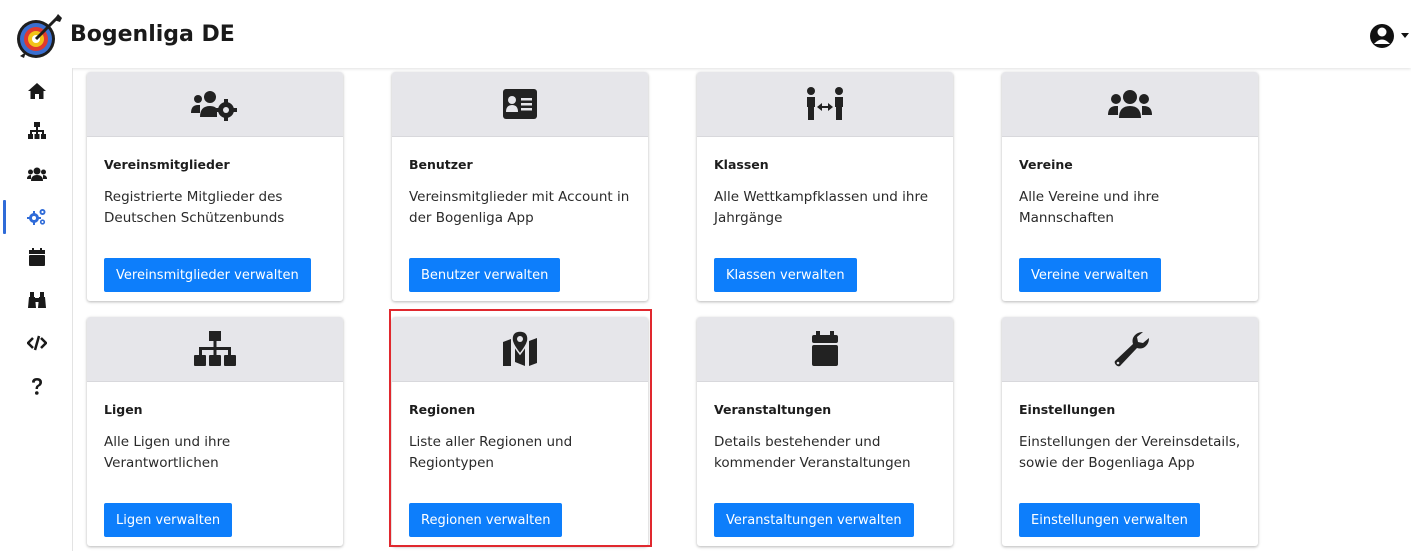 Image resolution: width=1411 pixels, height=551 pixels. I want to click on binoculars-icon, so click(36, 300).